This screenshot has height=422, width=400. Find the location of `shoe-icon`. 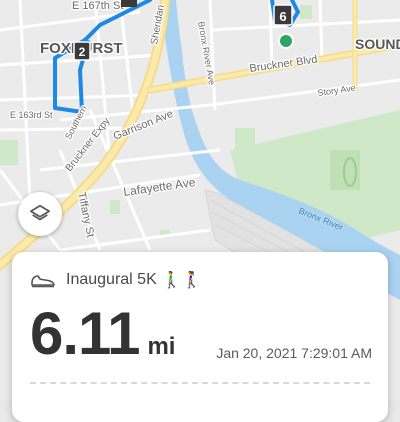

shoe-icon is located at coordinates (43, 281).